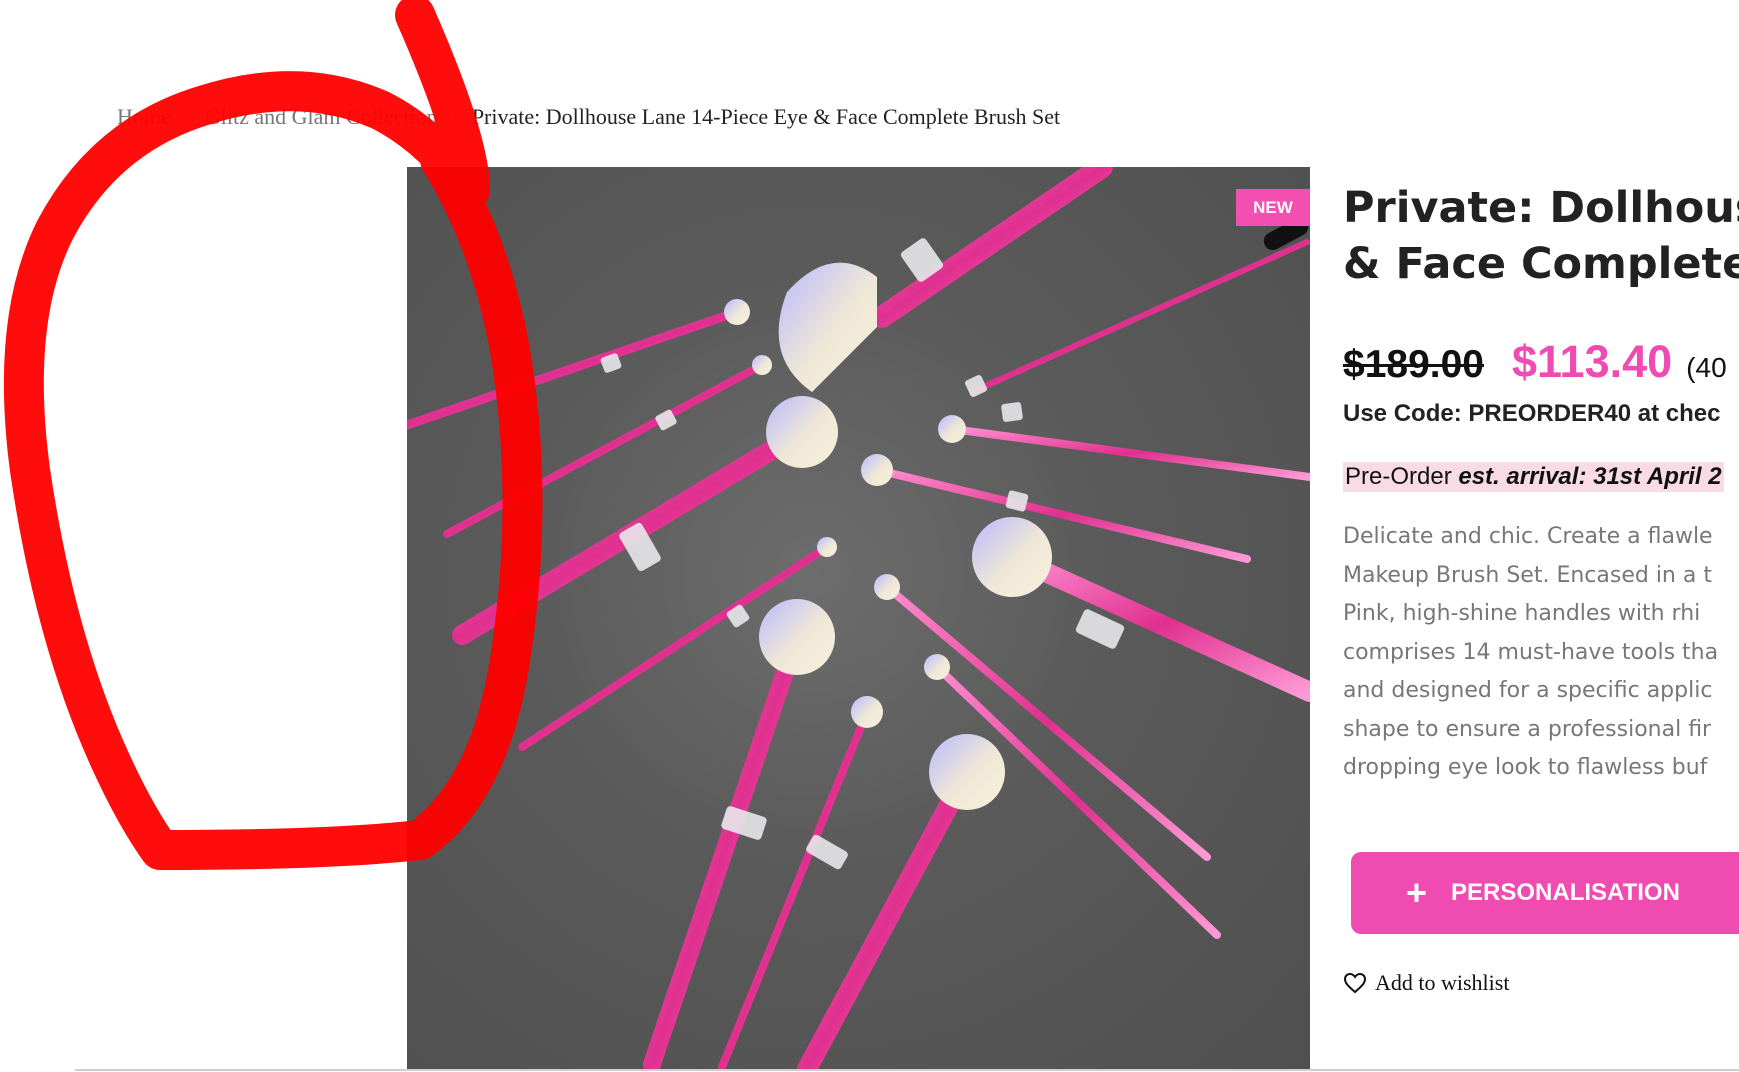 The width and height of the screenshot is (1739, 1072). I want to click on original-price: $189.00, so click(1413, 364).